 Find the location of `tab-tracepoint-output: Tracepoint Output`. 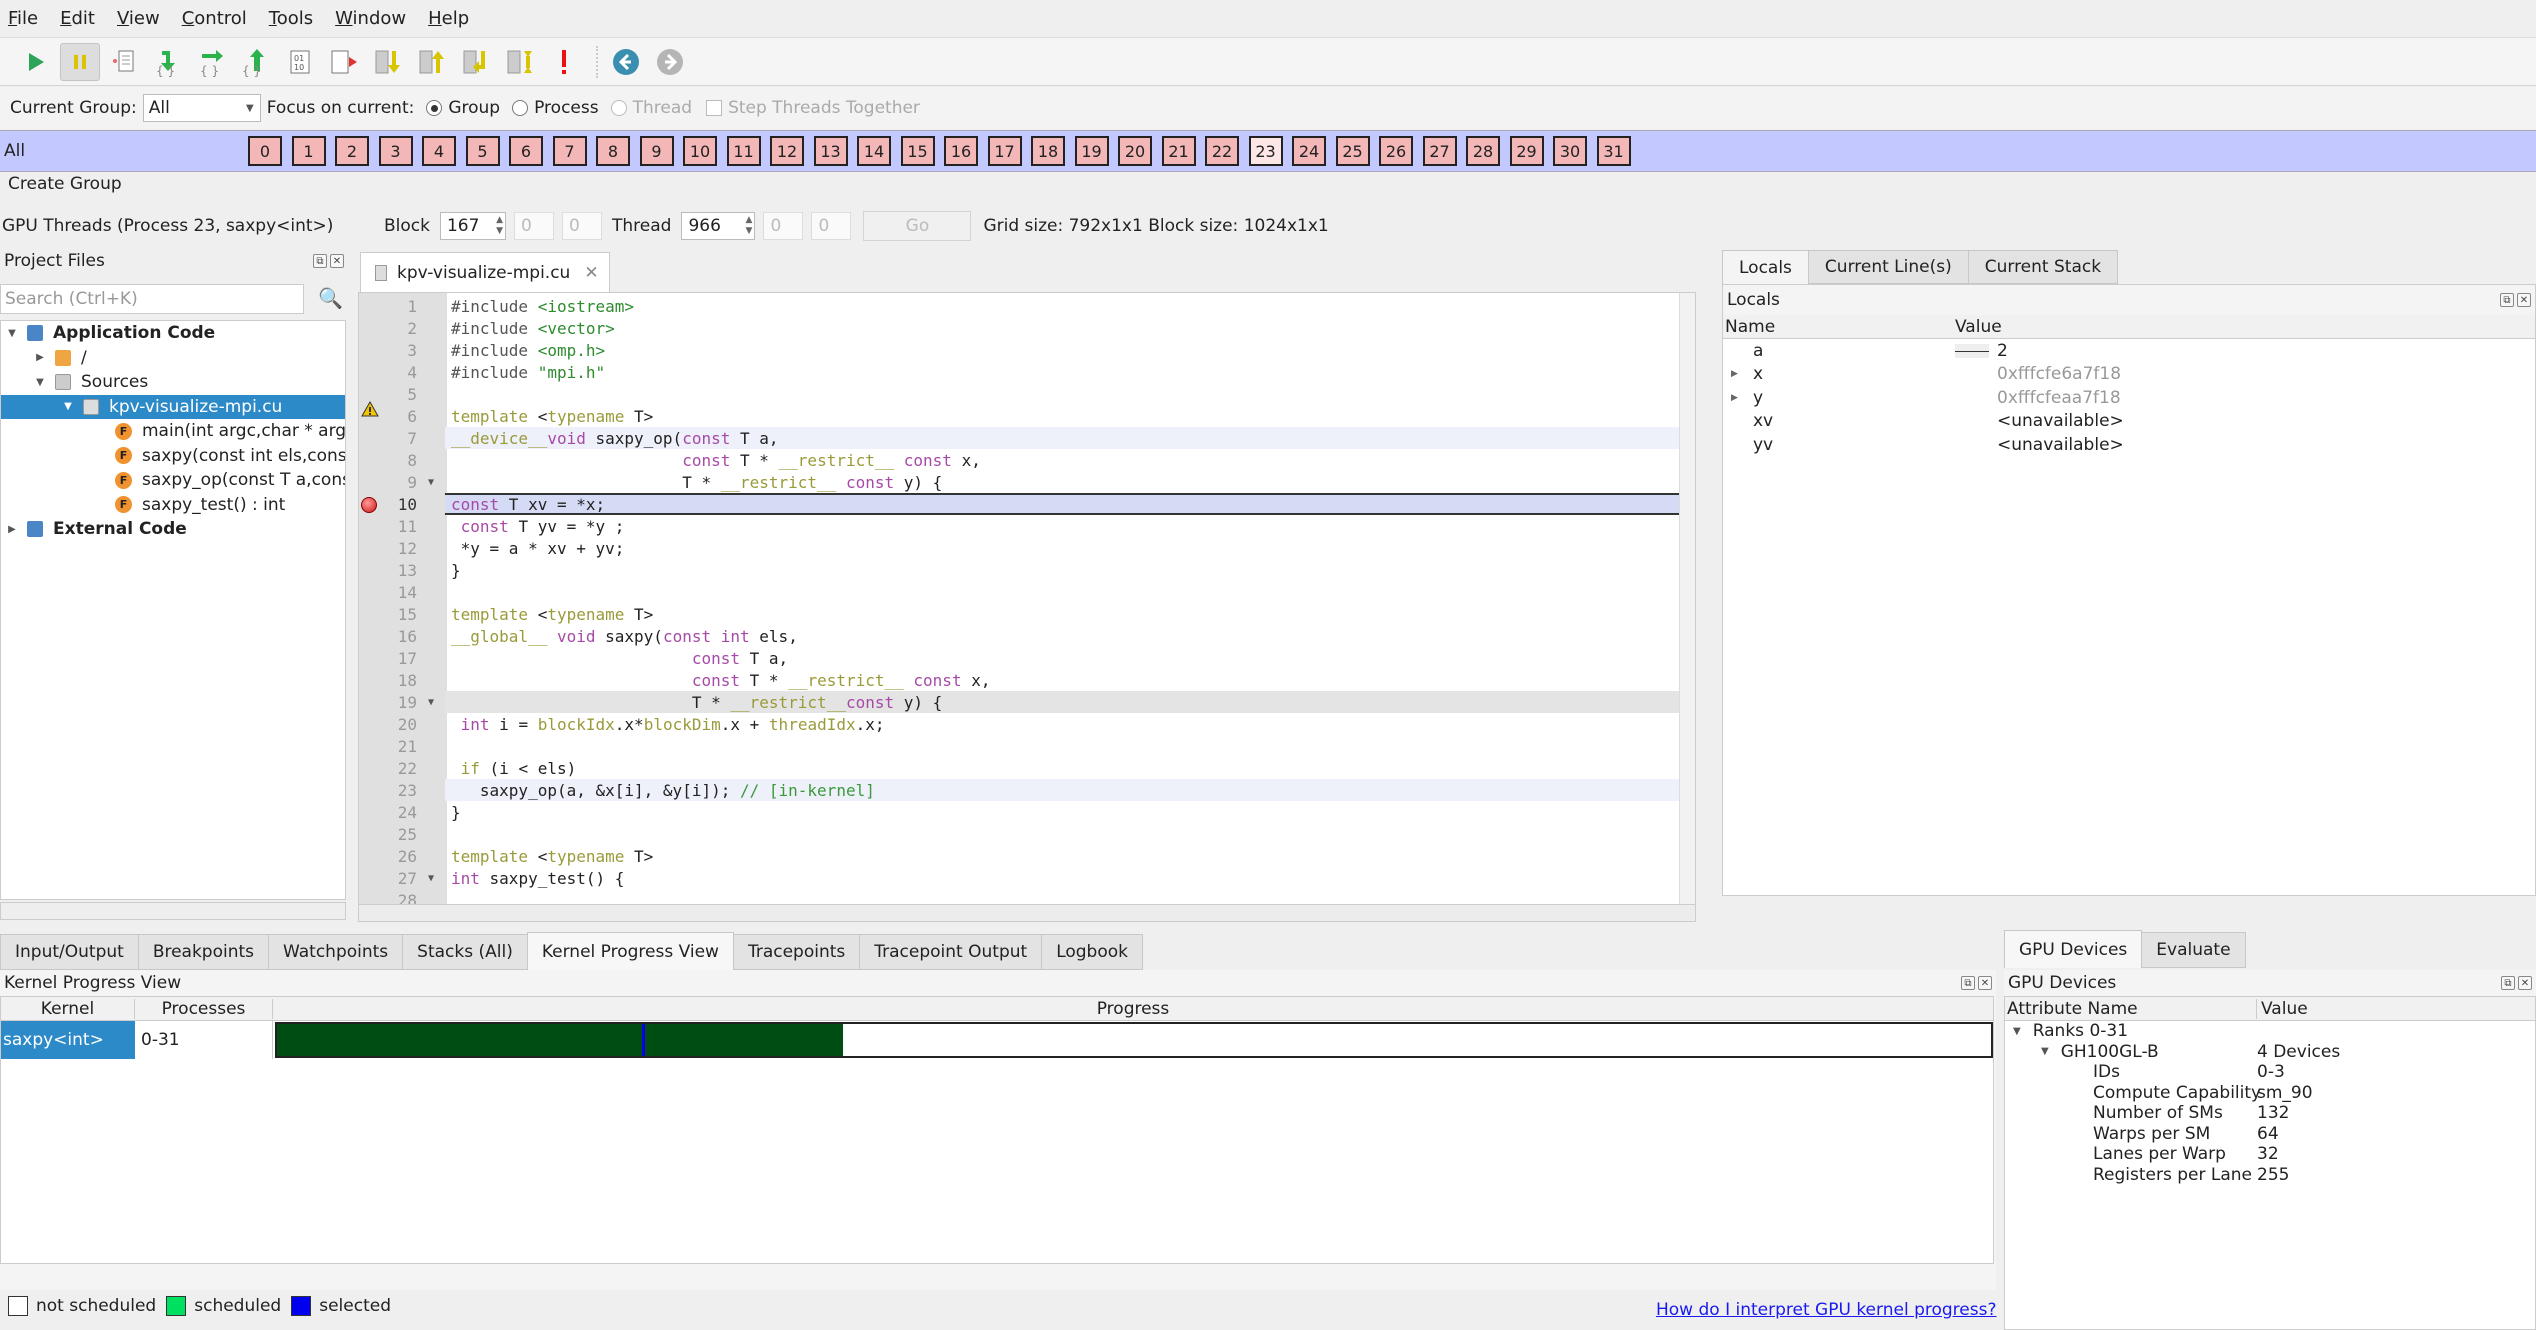

tab-tracepoint-output: Tracepoint Output is located at coordinates (951, 952).